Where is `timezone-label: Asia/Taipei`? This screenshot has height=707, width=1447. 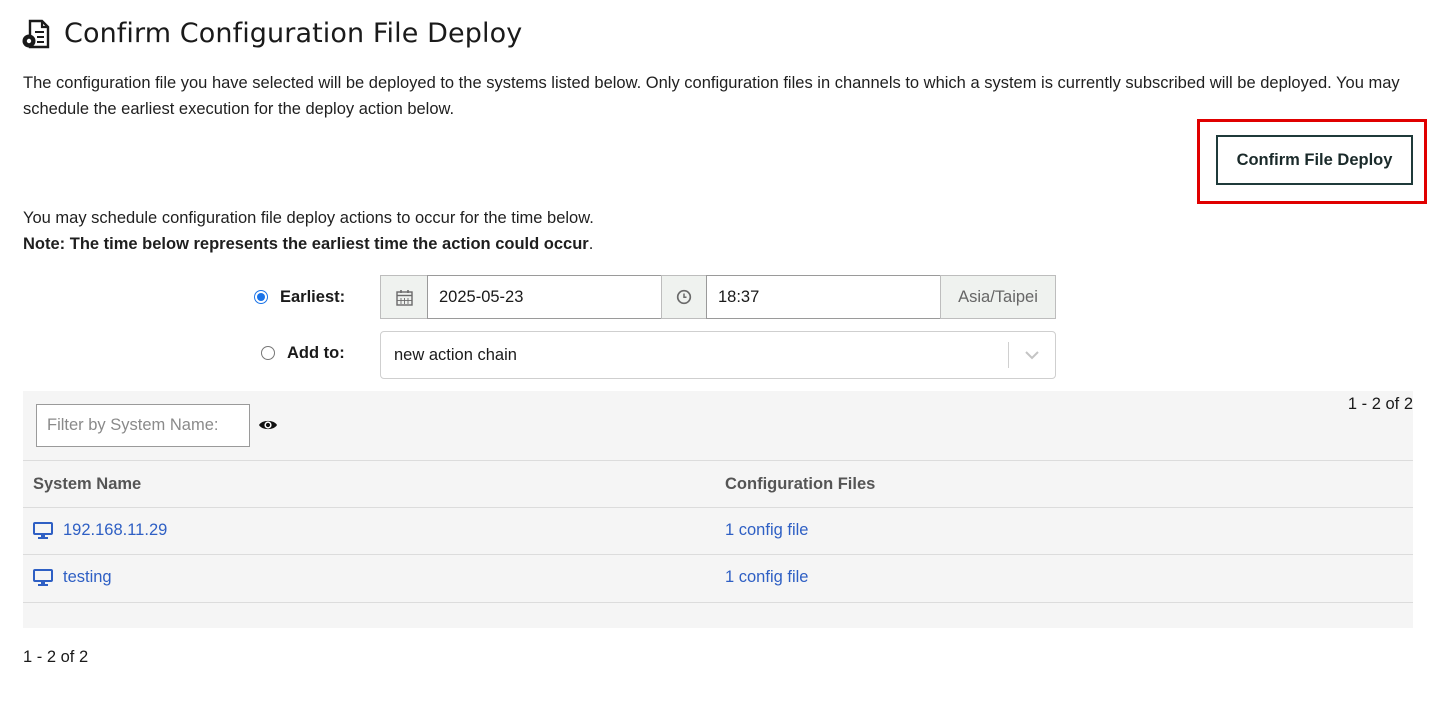
timezone-label: Asia/Taipei is located at coordinates (998, 297).